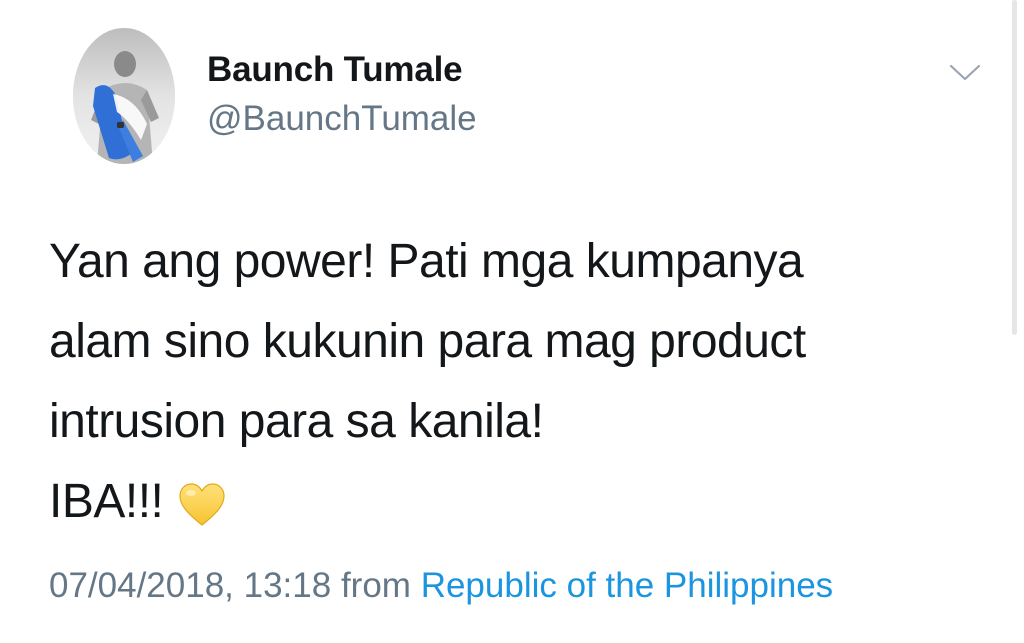  Describe the element at coordinates (965, 72) in the screenshot. I see `chevron-down-icon` at that location.